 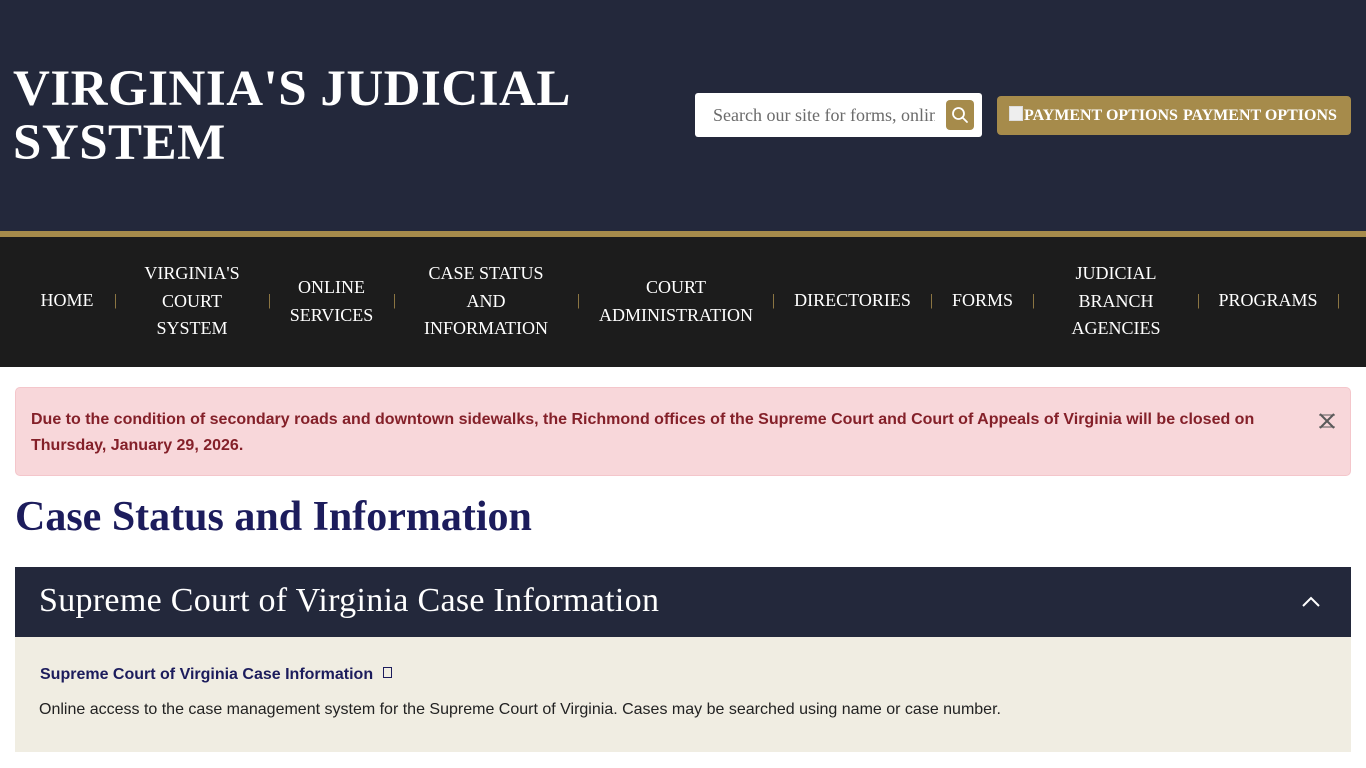 What do you see at coordinates (1259, 115) in the screenshot?
I see `payment-options-label: PAYMENT OPTIONS` at bounding box center [1259, 115].